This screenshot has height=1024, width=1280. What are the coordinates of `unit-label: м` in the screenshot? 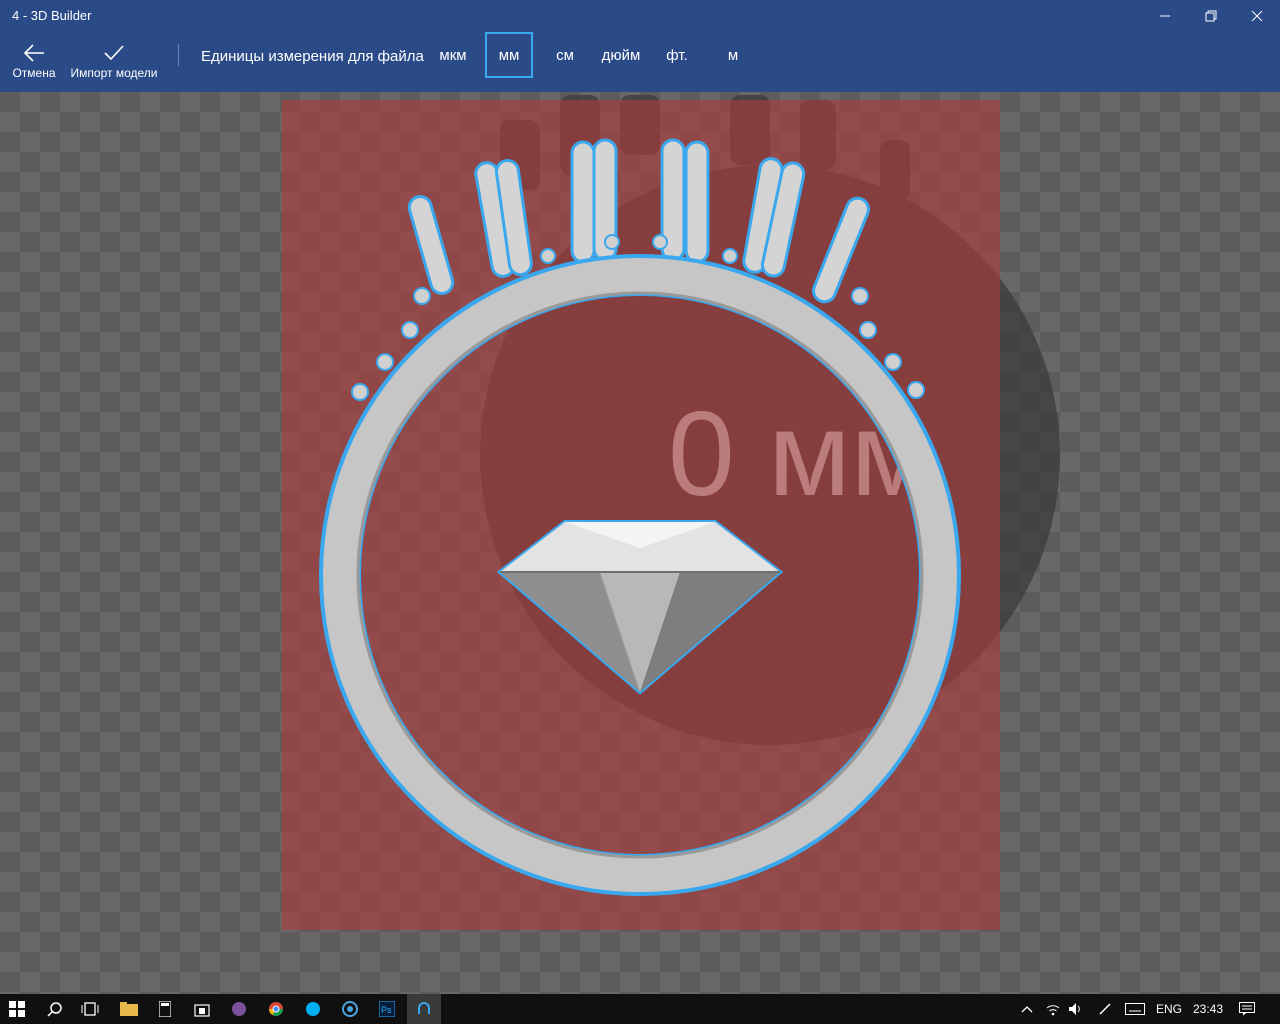 It's located at (733, 55).